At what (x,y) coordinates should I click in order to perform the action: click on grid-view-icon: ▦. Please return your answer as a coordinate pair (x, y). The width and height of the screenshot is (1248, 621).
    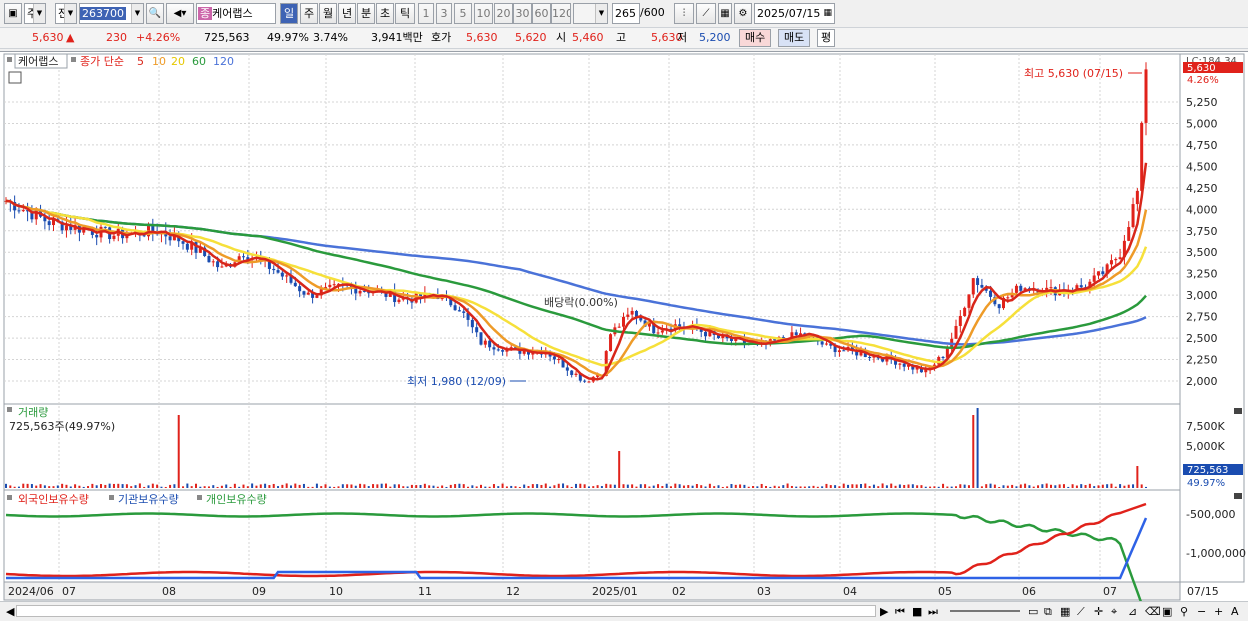
    Looking at the image, I should click on (1065, 611).